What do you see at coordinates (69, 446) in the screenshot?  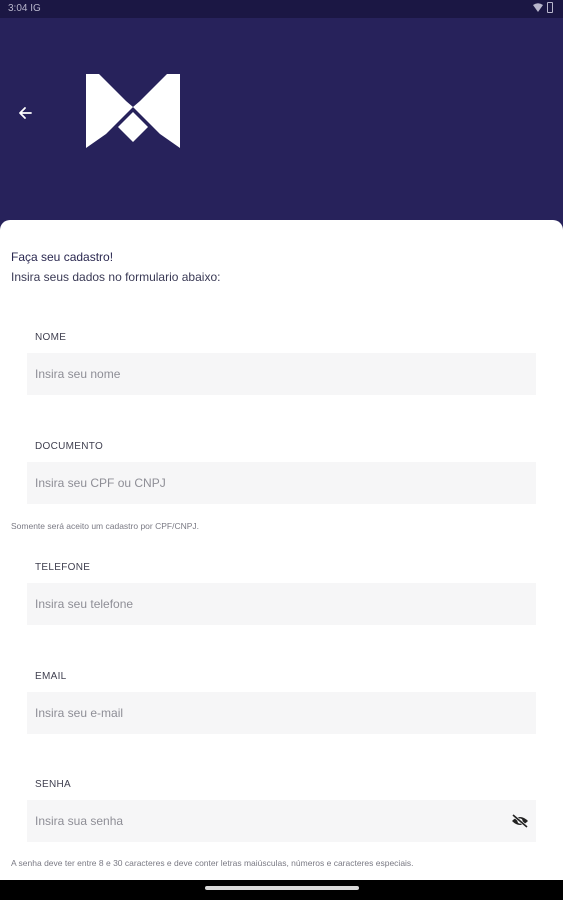 I see `documento-label: DOCUMENTO` at bounding box center [69, 446].